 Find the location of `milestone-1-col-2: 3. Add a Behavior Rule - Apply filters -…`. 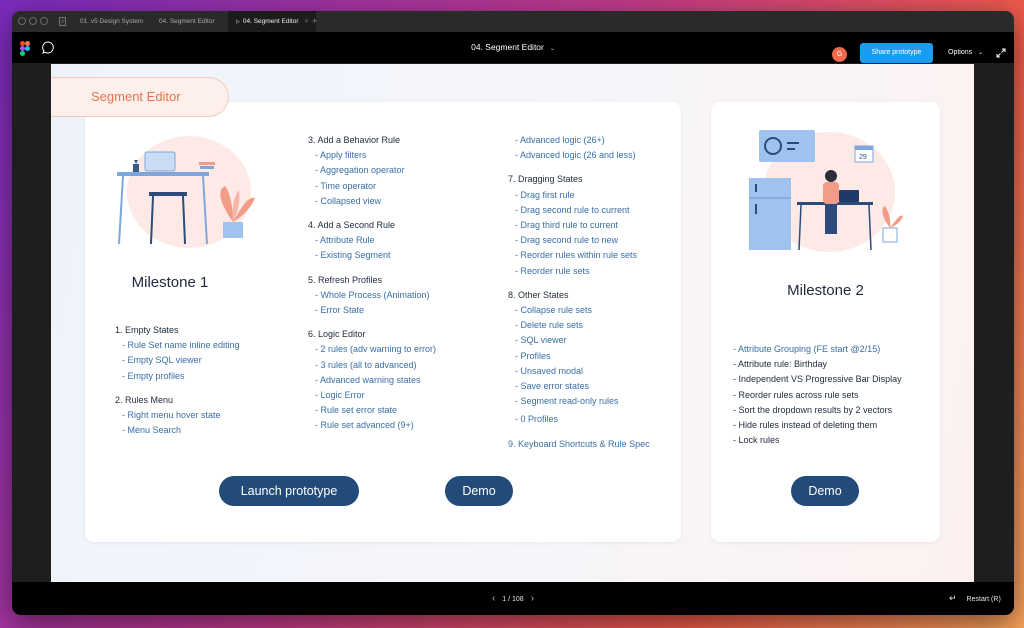

milestone-1-col-2: 3. Add a Behavior Rule - Apply filters -… is located at coordinates (372, 283).